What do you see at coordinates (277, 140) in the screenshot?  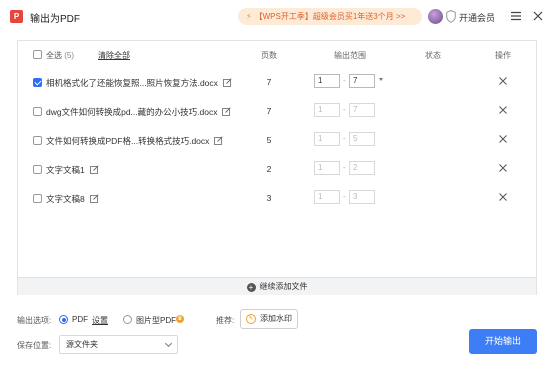 I see `table-row: 文件如何转换成PDF格...转换格式技巧.docx 5 1 - 5` at bounding box center [277, 140].